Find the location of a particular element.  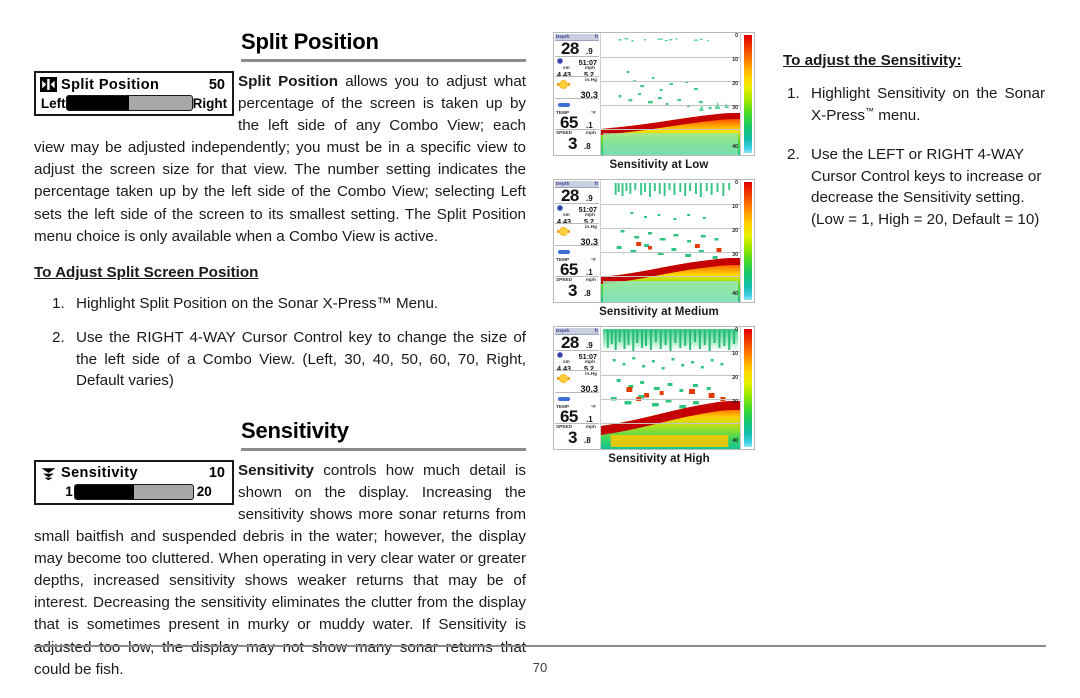

figure-caption: Sensitivity at Medium is located at coordinates (659, 312).